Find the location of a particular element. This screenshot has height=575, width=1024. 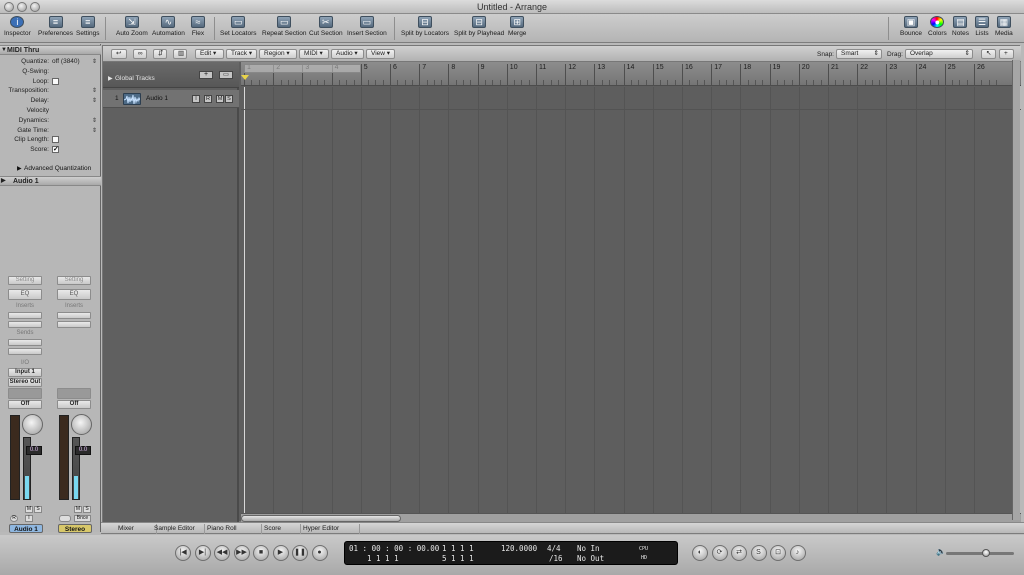

back-icon: ↩ is located at coordinates (119, 54).